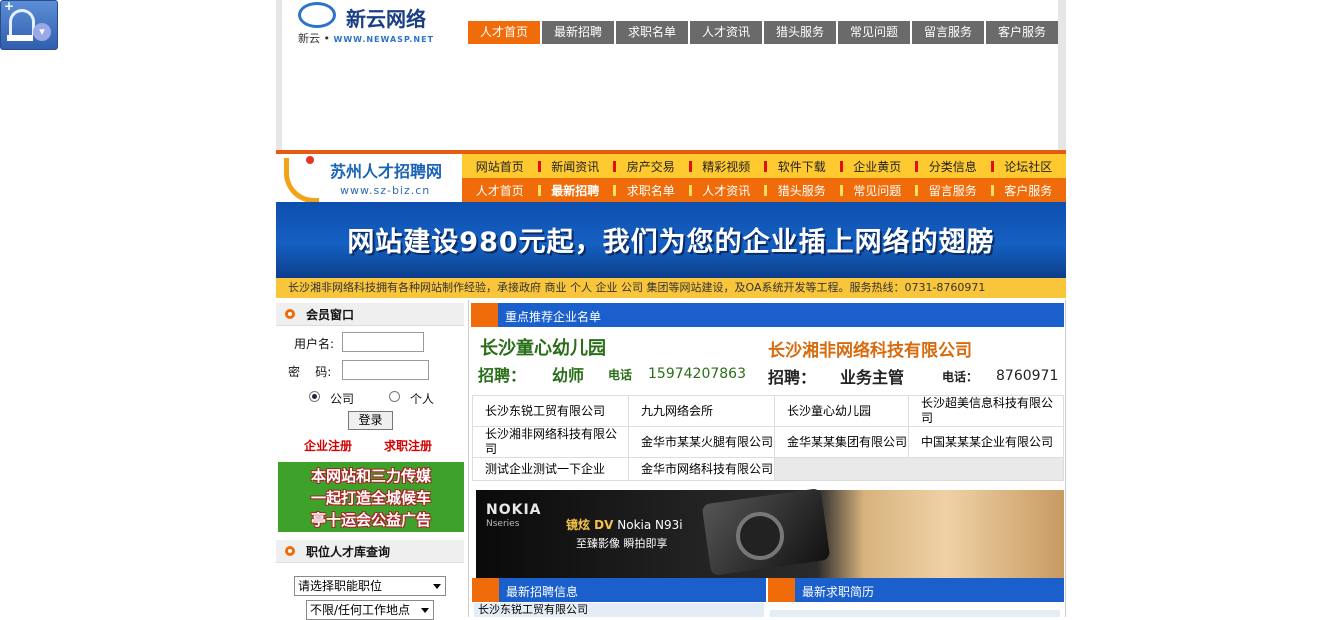 The height and width of the screenshot is (620, 1344). I want to click on secondary-nav-item: 常见问题, so click(877, 190).